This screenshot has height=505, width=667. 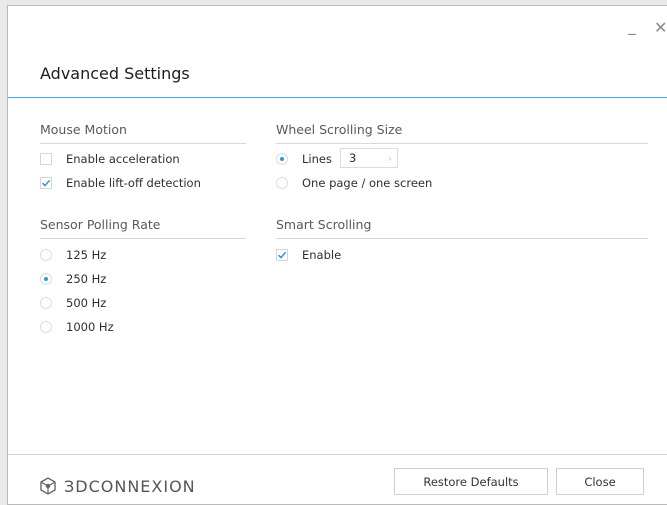 What do you see at coordinates (90, 327) in the screenshot?
I see `polling-1000hz-label: 1000 Hz` at bounding box center [90, 327].